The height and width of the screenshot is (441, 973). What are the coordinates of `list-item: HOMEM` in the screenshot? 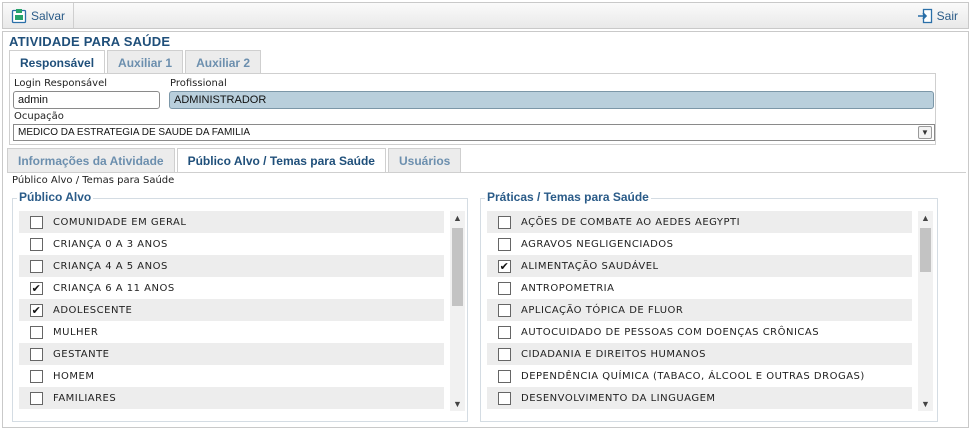 It's located at (231, 376).